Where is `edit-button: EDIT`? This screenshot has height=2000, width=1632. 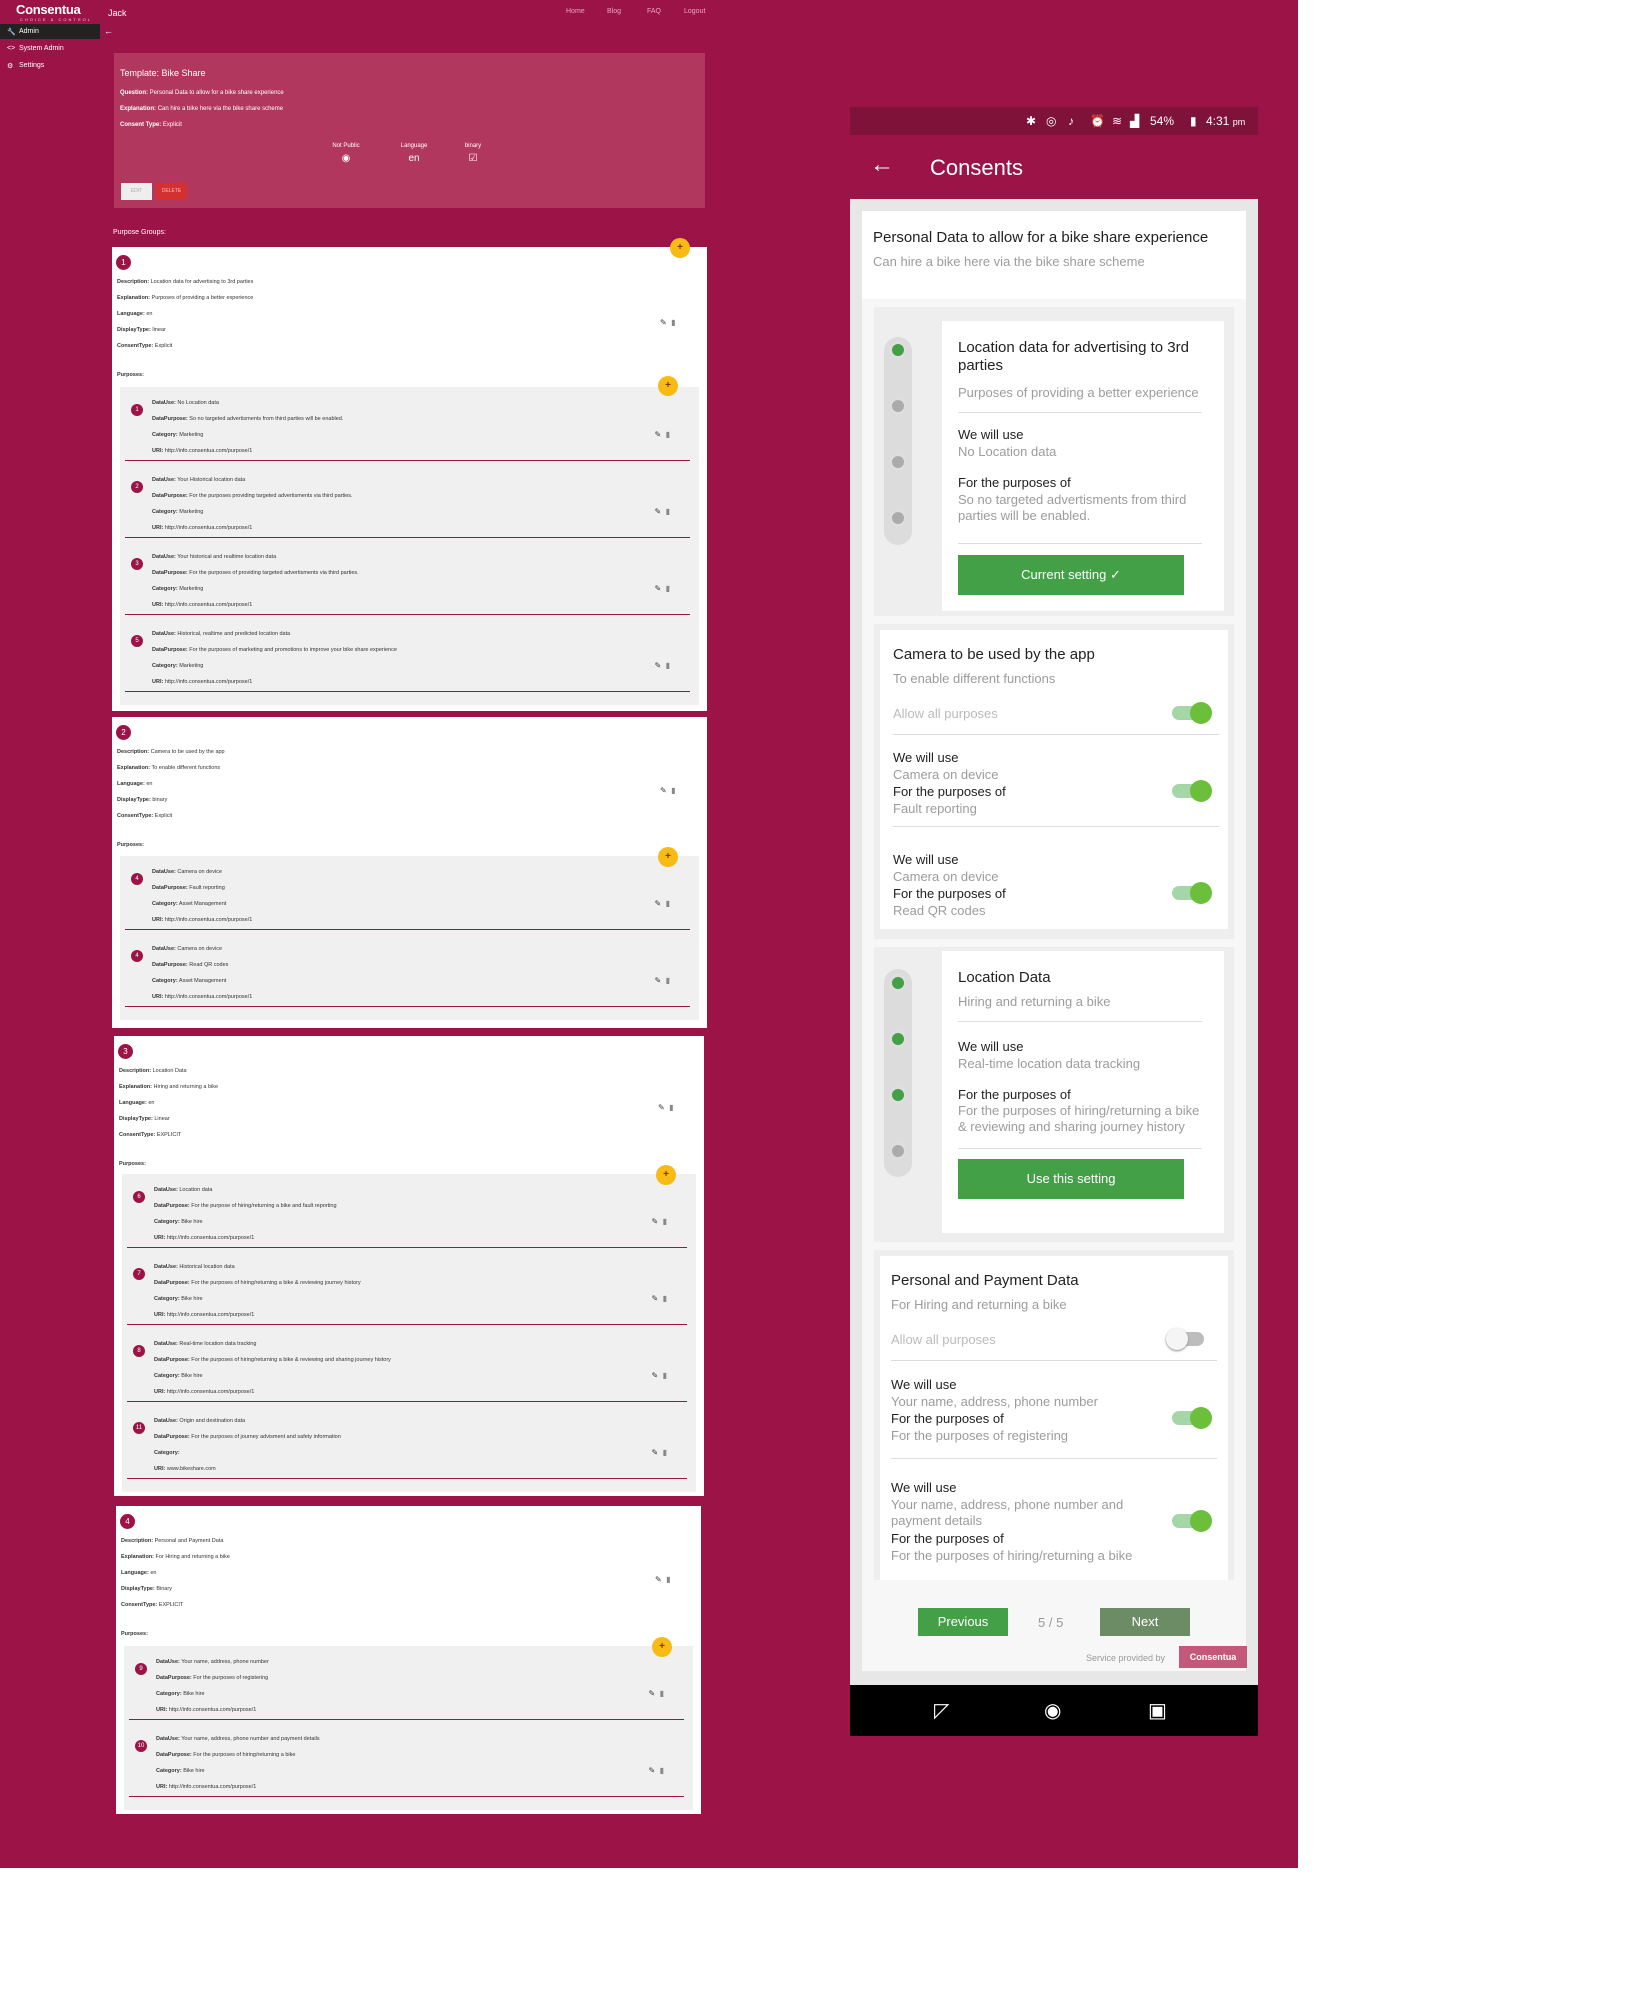
edit-button: EDIT is located at coordinates (136, 191).